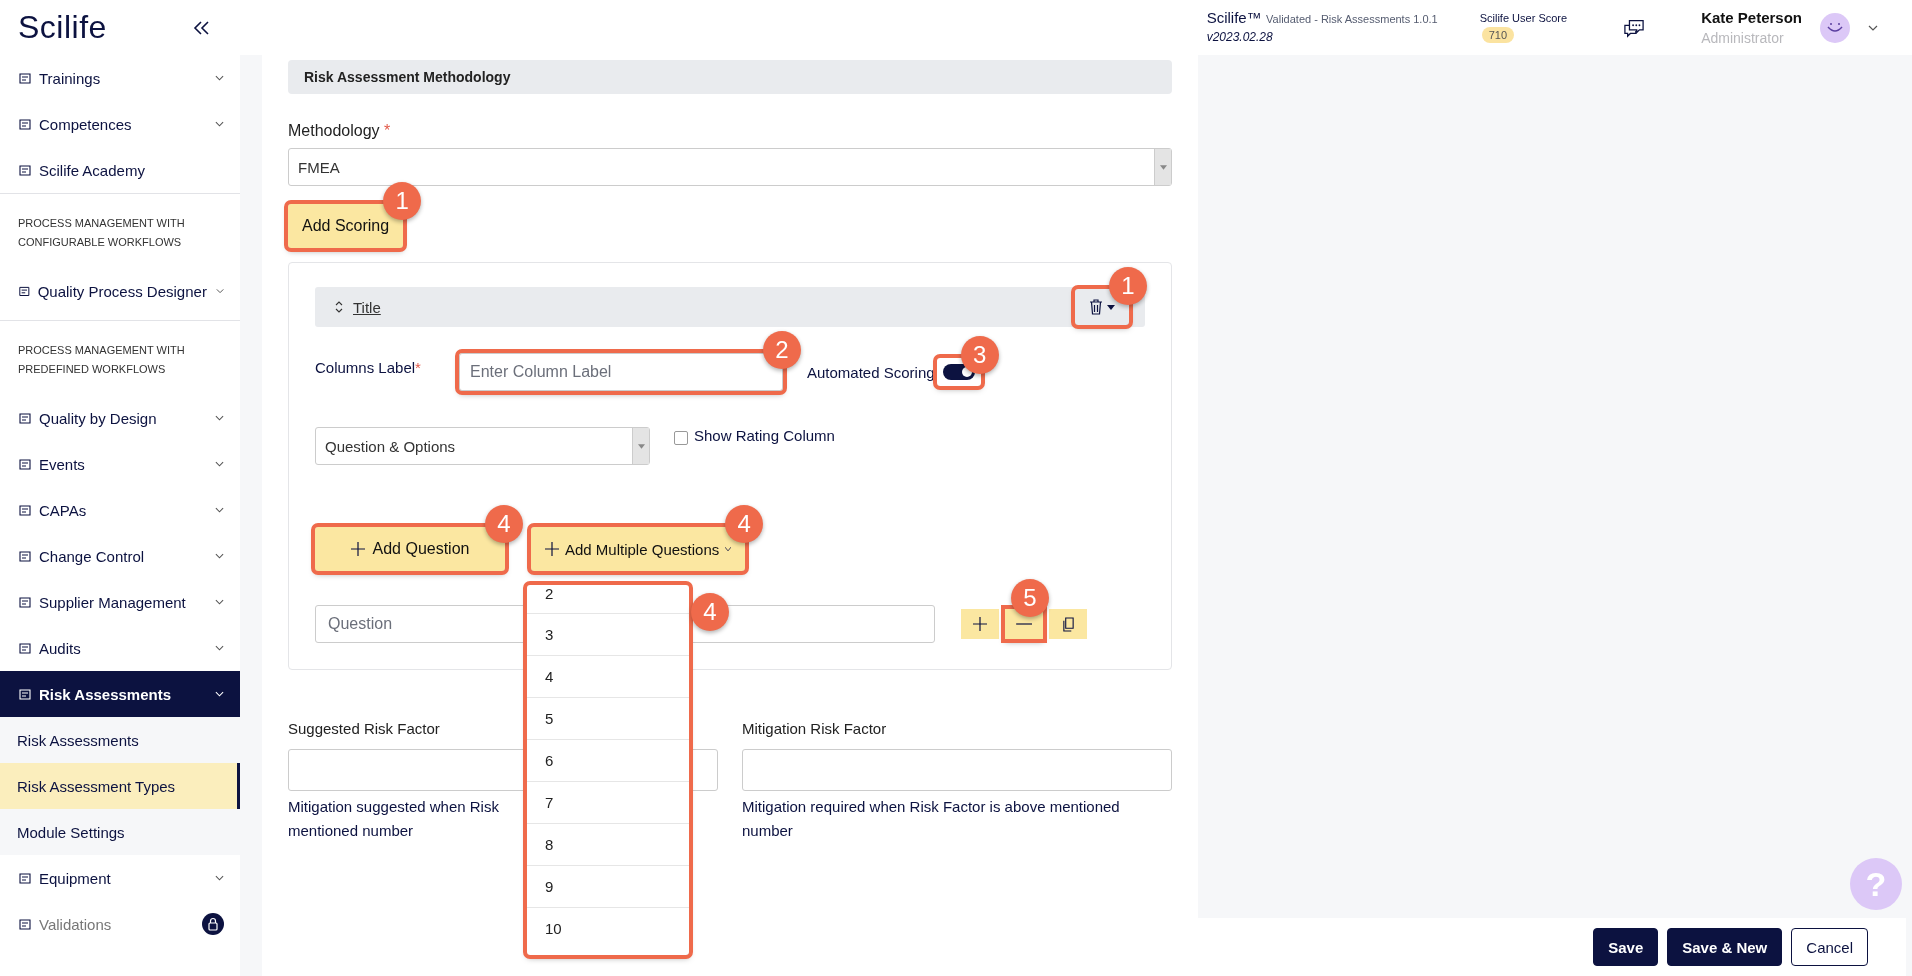 The width and height of the screenshot is (1912, 976). What do you see at coordinates (608, 635) in the screenshot?
I see `menu-option: 3` at bounding box center [608, 635].